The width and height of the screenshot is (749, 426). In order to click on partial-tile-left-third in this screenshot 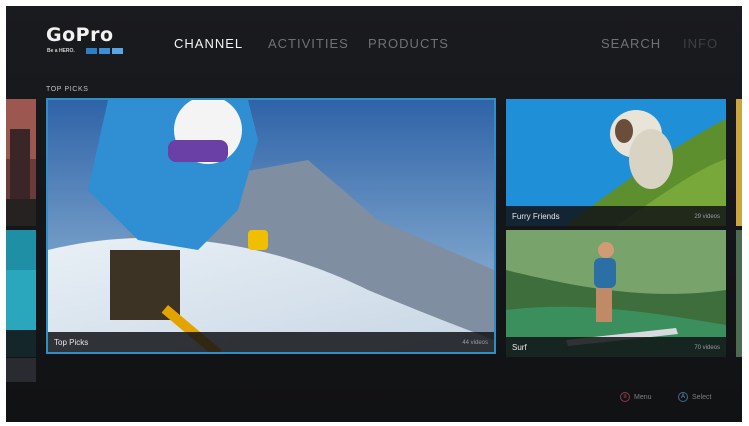, I will do `click(21, 370)`.